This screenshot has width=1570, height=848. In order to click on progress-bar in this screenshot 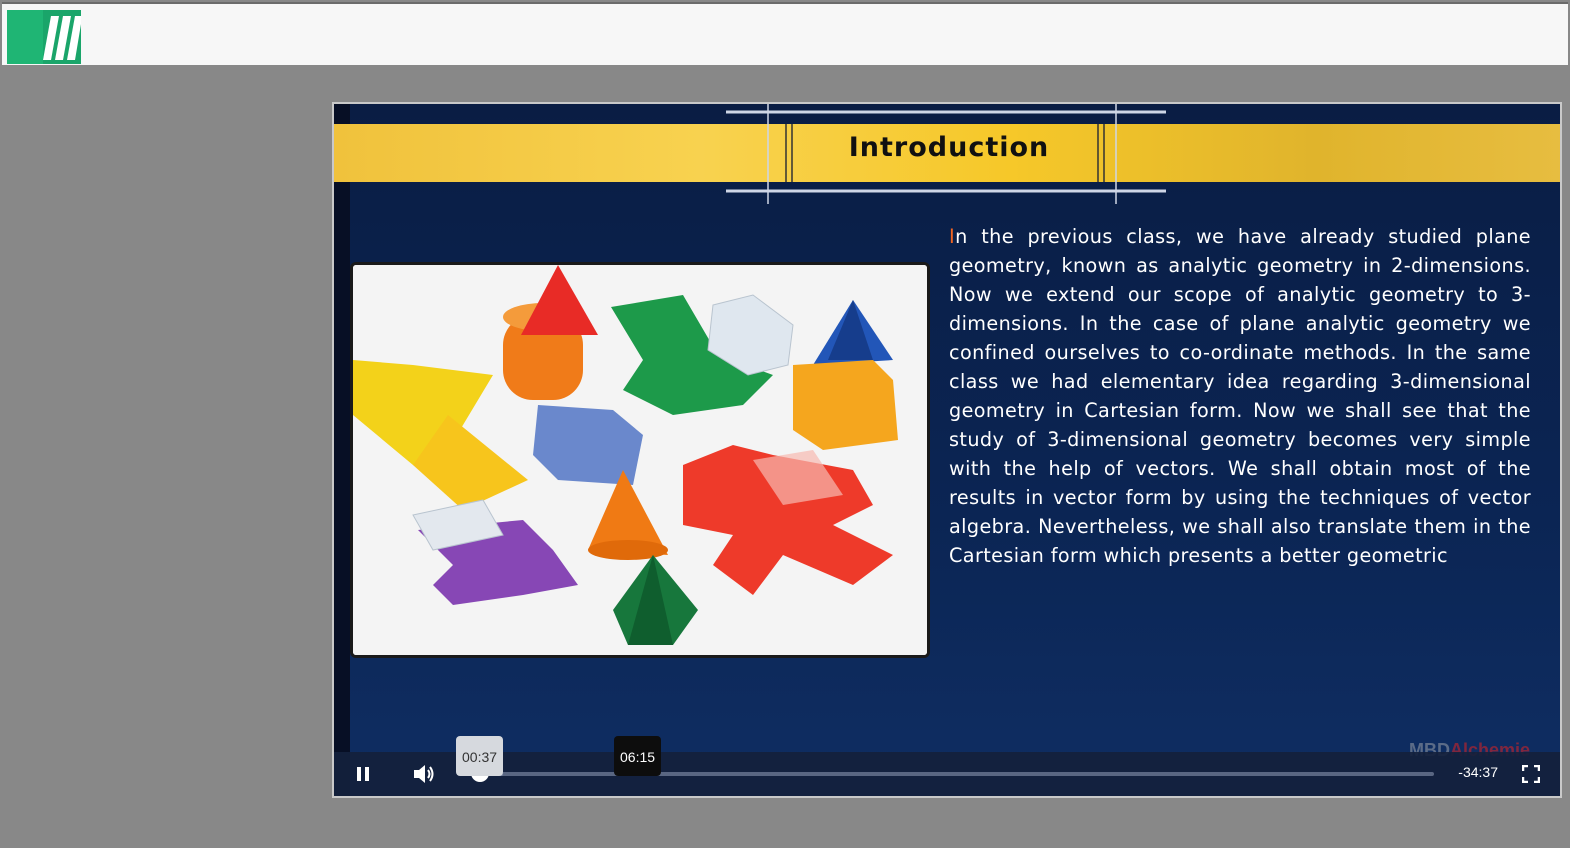, I will do `click(949, 773)`.